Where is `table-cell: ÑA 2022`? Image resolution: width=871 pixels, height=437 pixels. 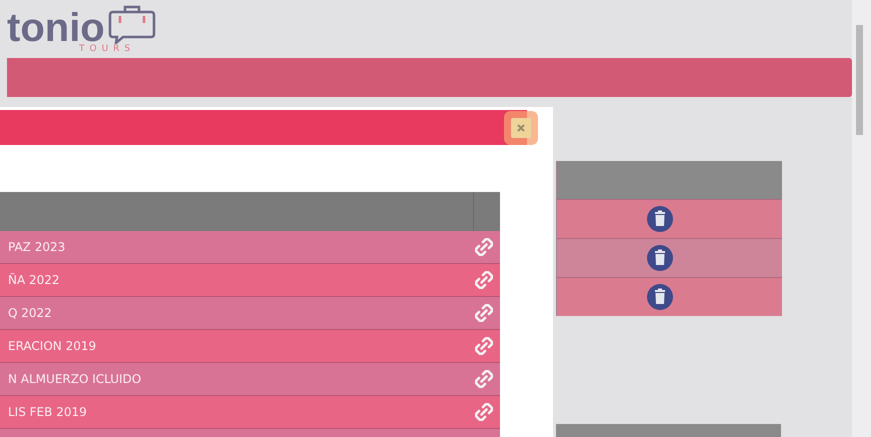 table-cell: ÑA 2022 is located at coordinates (34, 280).